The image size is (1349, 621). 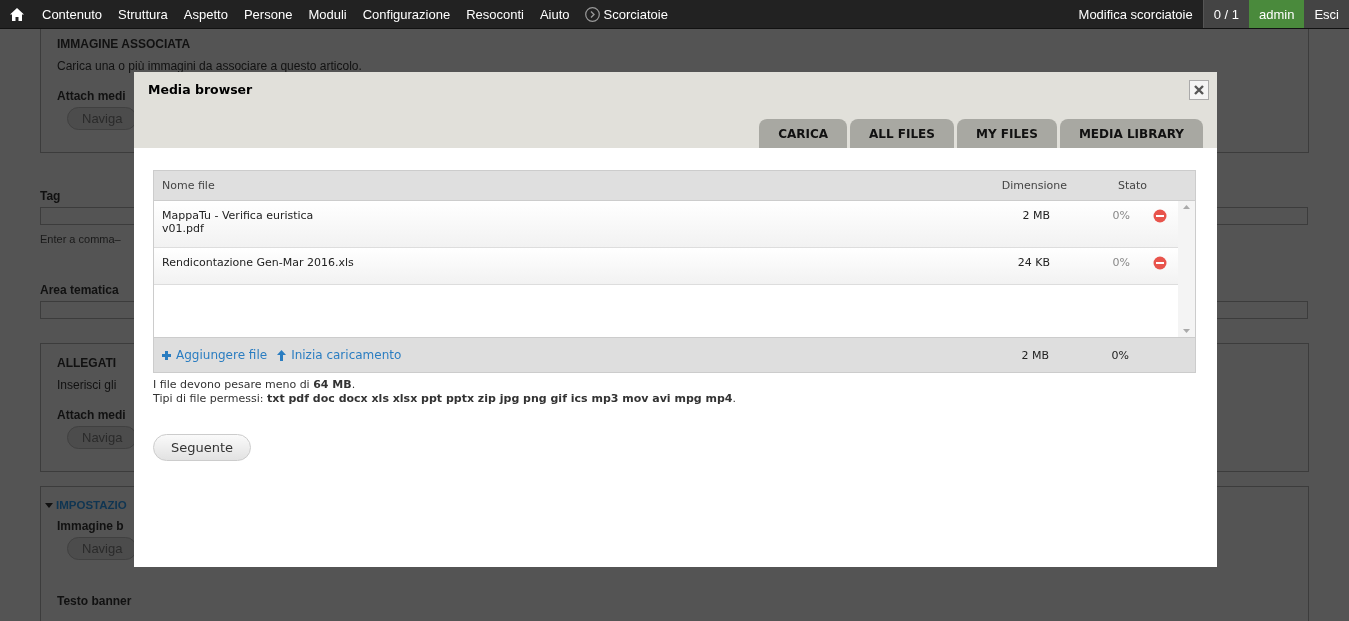 I want to click on shortcut-counter: 0 / 1, so click(x=1225, y=14).